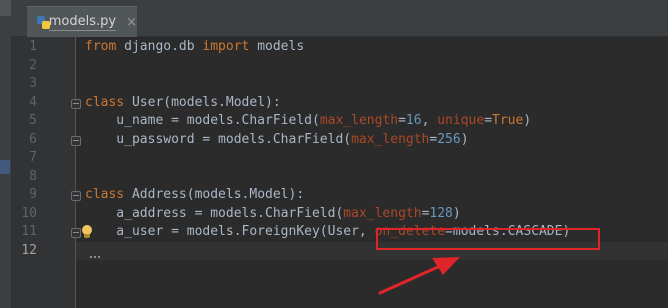 The height and width of the screenshot is (308, 668). I want to click on code-line: class Address(models.Model):, so click(194, 195).